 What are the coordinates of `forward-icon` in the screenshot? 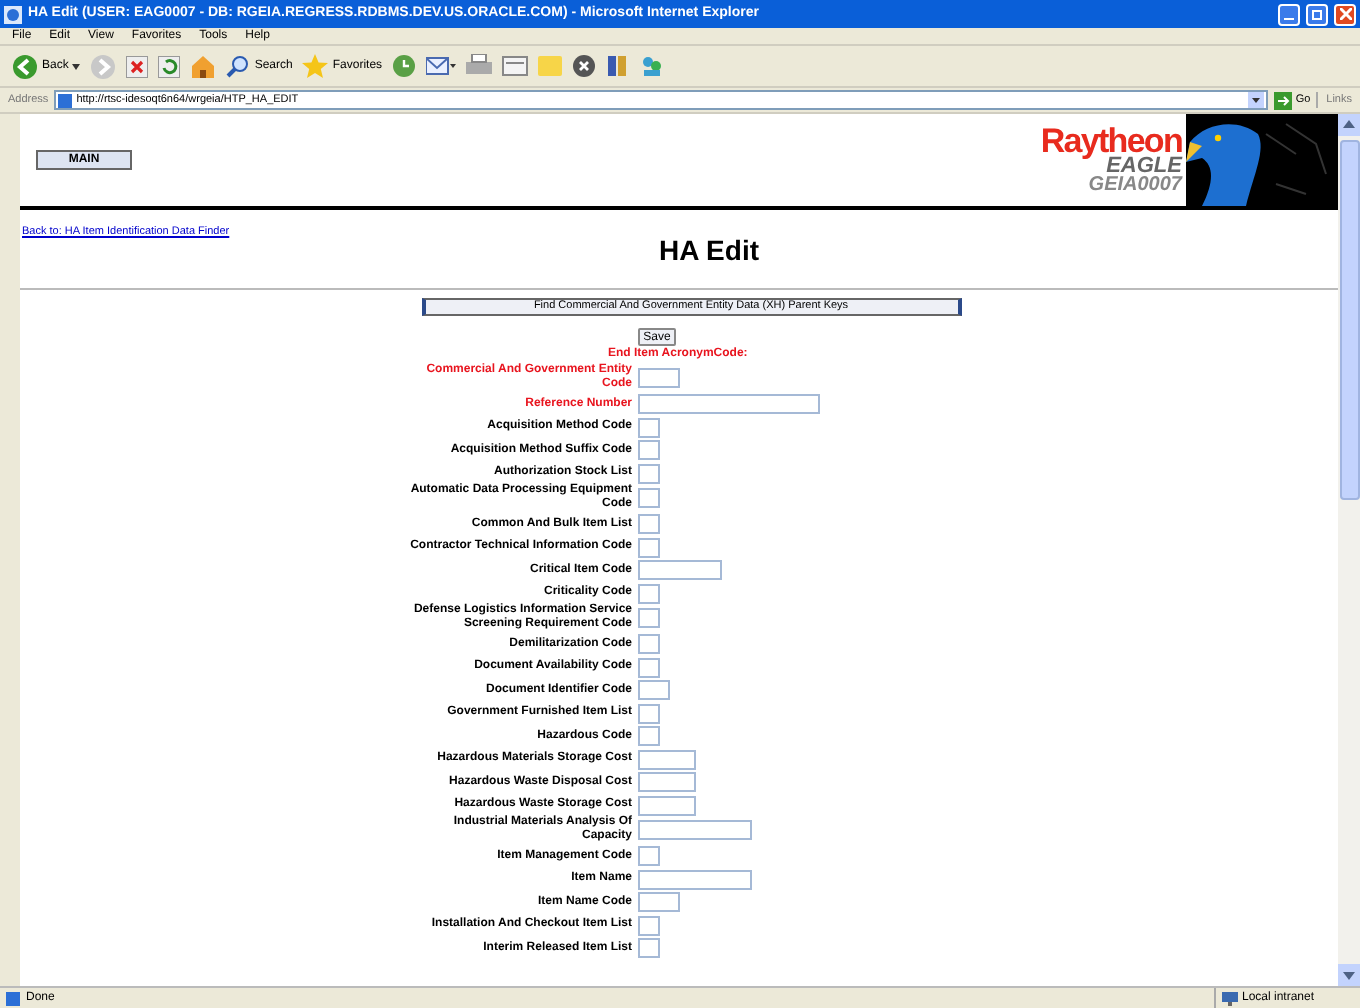 It's located at (103, 66).